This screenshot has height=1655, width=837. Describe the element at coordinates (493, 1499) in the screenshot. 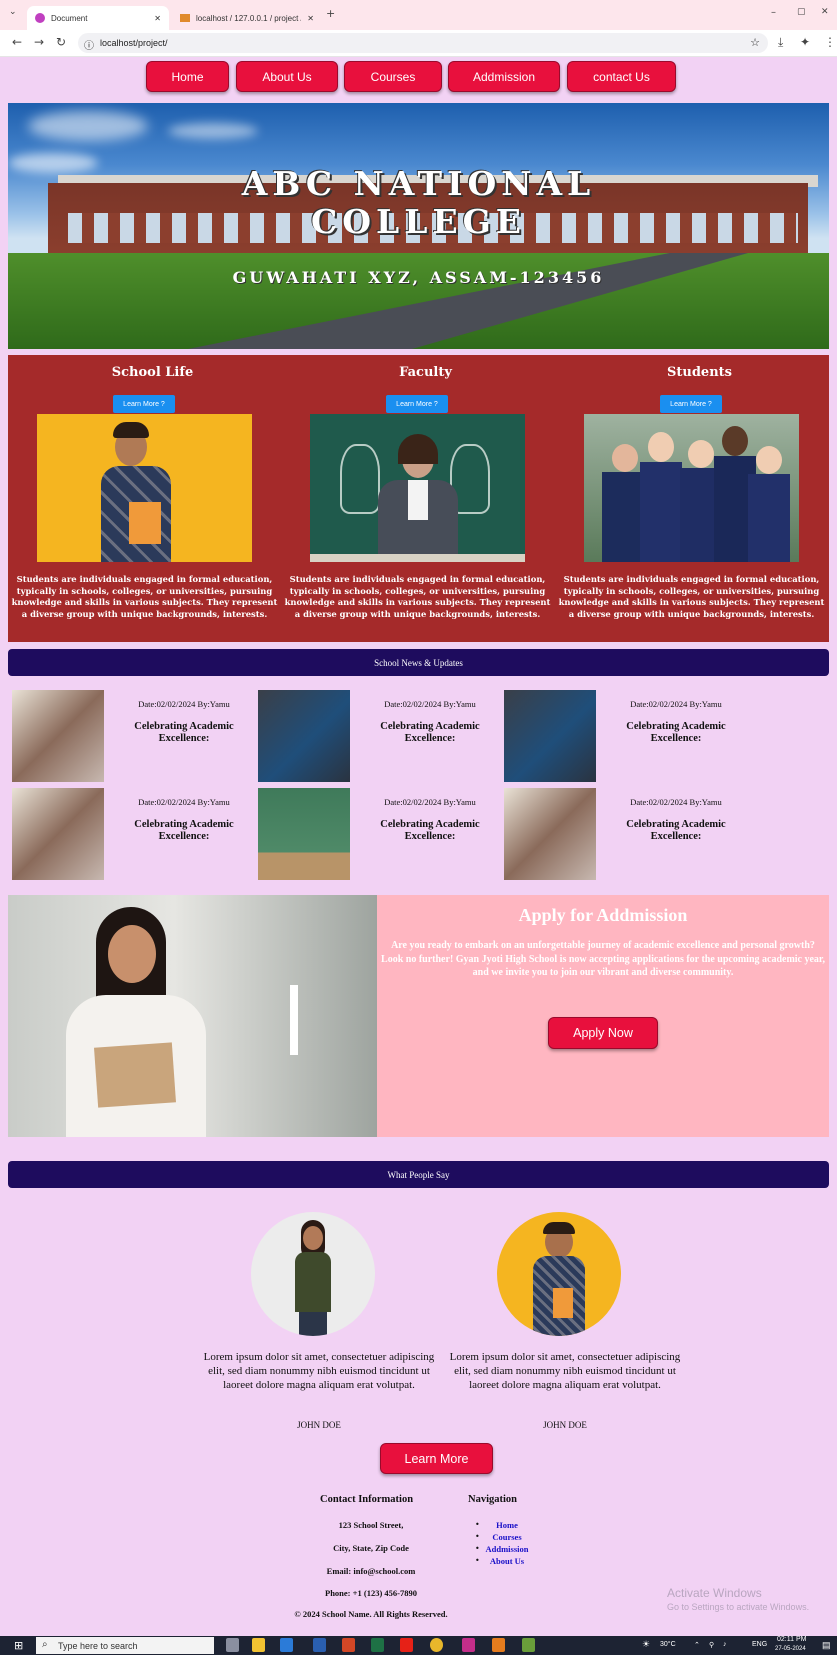

I see `footer-nav-title: Navigation` at that location.